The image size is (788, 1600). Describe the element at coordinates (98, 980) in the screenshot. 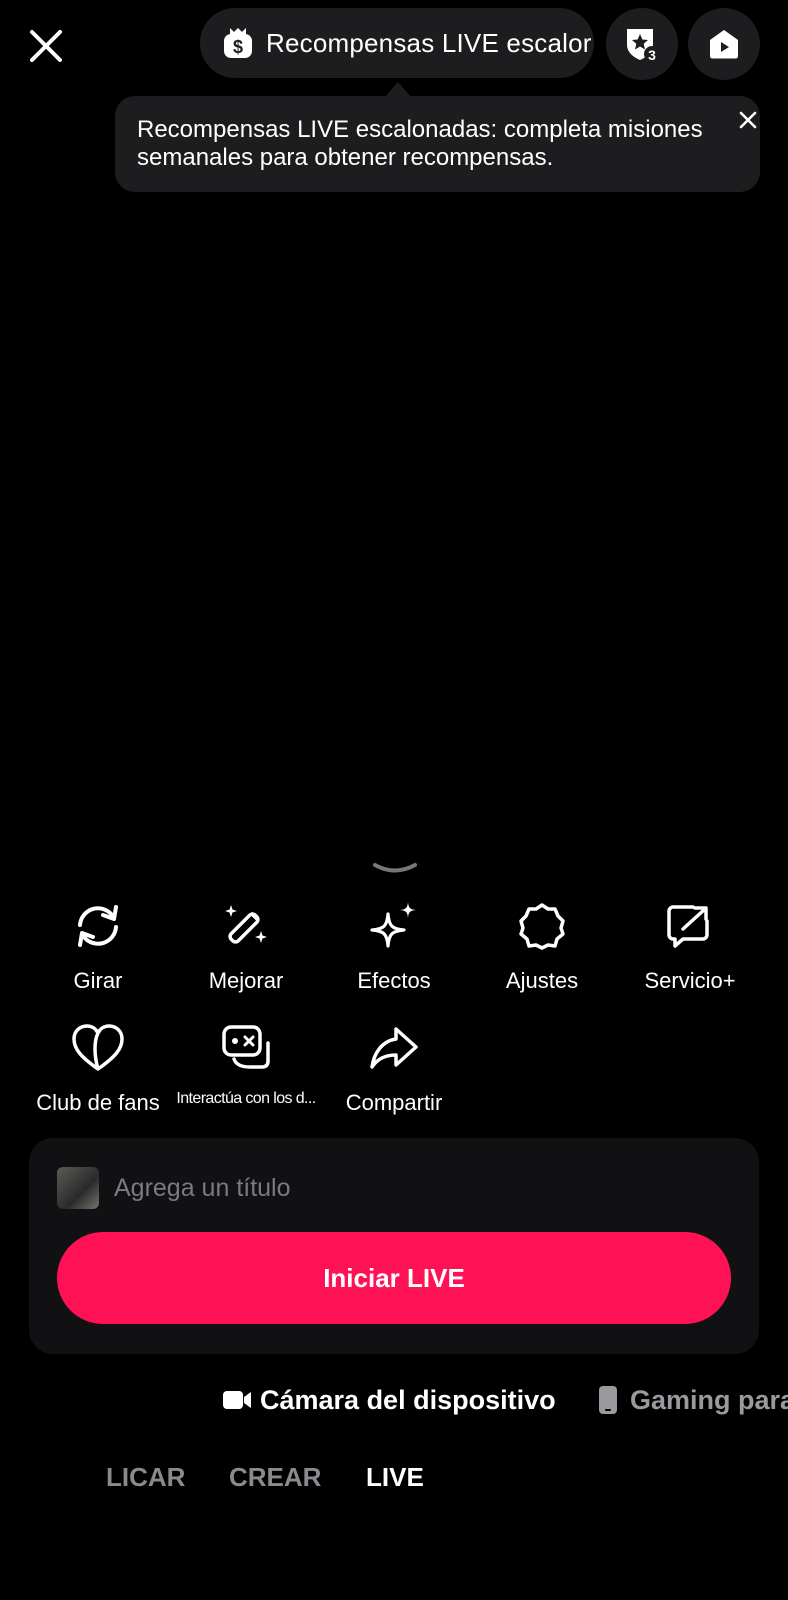

I see `tool-label: Girar` at that location.